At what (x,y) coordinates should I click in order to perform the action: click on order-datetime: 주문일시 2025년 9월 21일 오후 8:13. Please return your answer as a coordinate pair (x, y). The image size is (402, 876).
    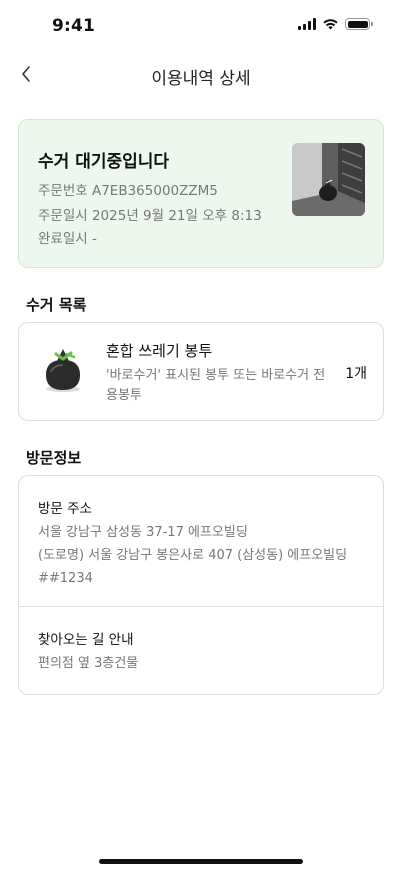
    Looking at the image, I should click on (150, 216).